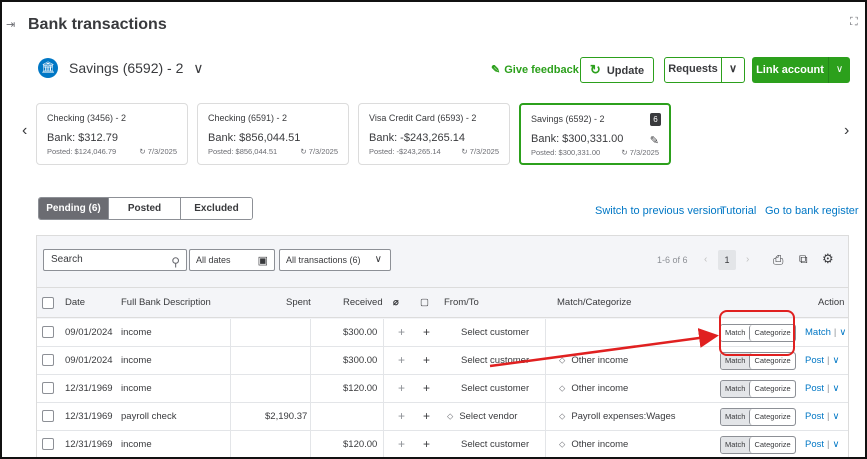 The width and height of the screenshot is (867, 459). Describe the element at coordinates (248, 118) in the screenshot. I see `card-name: Checking (6591) - 2` at that location.